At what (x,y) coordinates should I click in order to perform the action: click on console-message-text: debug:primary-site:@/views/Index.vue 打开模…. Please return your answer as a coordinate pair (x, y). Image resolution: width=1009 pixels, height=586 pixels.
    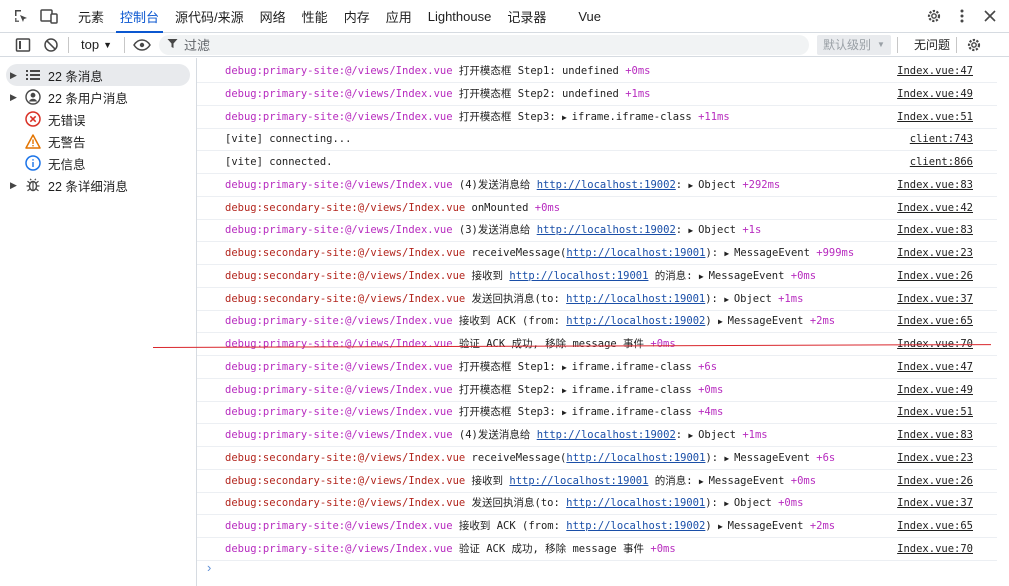
    Looking at the image, I should click on (477, 117).